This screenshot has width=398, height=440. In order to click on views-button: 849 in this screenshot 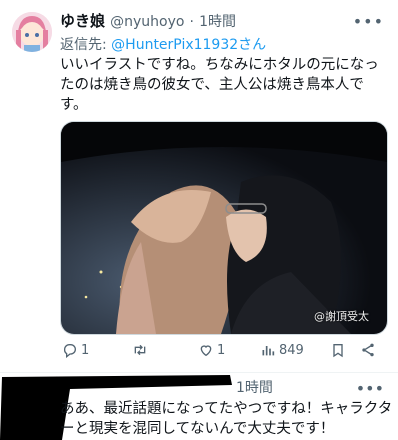, I will do `click(282, 350)`.